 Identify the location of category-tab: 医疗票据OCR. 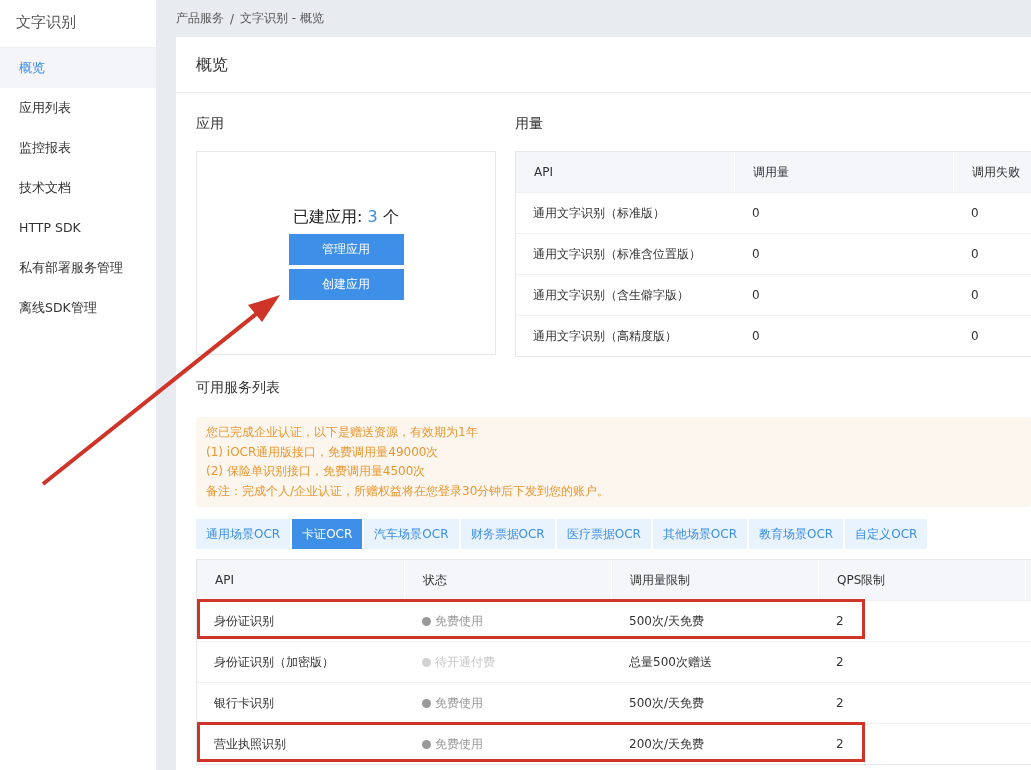
(603, 534).